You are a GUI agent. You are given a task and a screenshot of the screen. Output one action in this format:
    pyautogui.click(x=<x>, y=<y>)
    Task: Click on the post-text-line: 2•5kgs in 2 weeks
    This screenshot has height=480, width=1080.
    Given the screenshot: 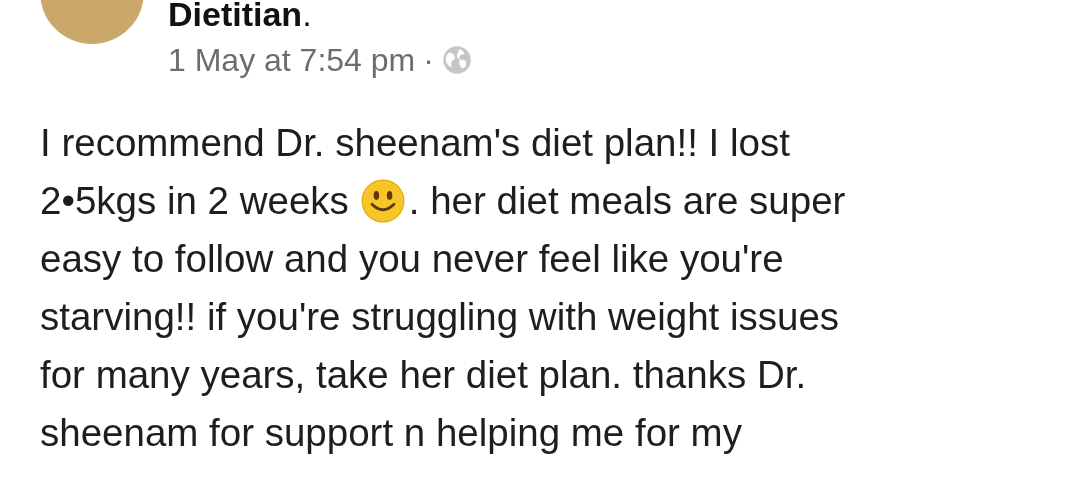 What is the action you would take?
    pyautogui.click(x=194, y=201)
    